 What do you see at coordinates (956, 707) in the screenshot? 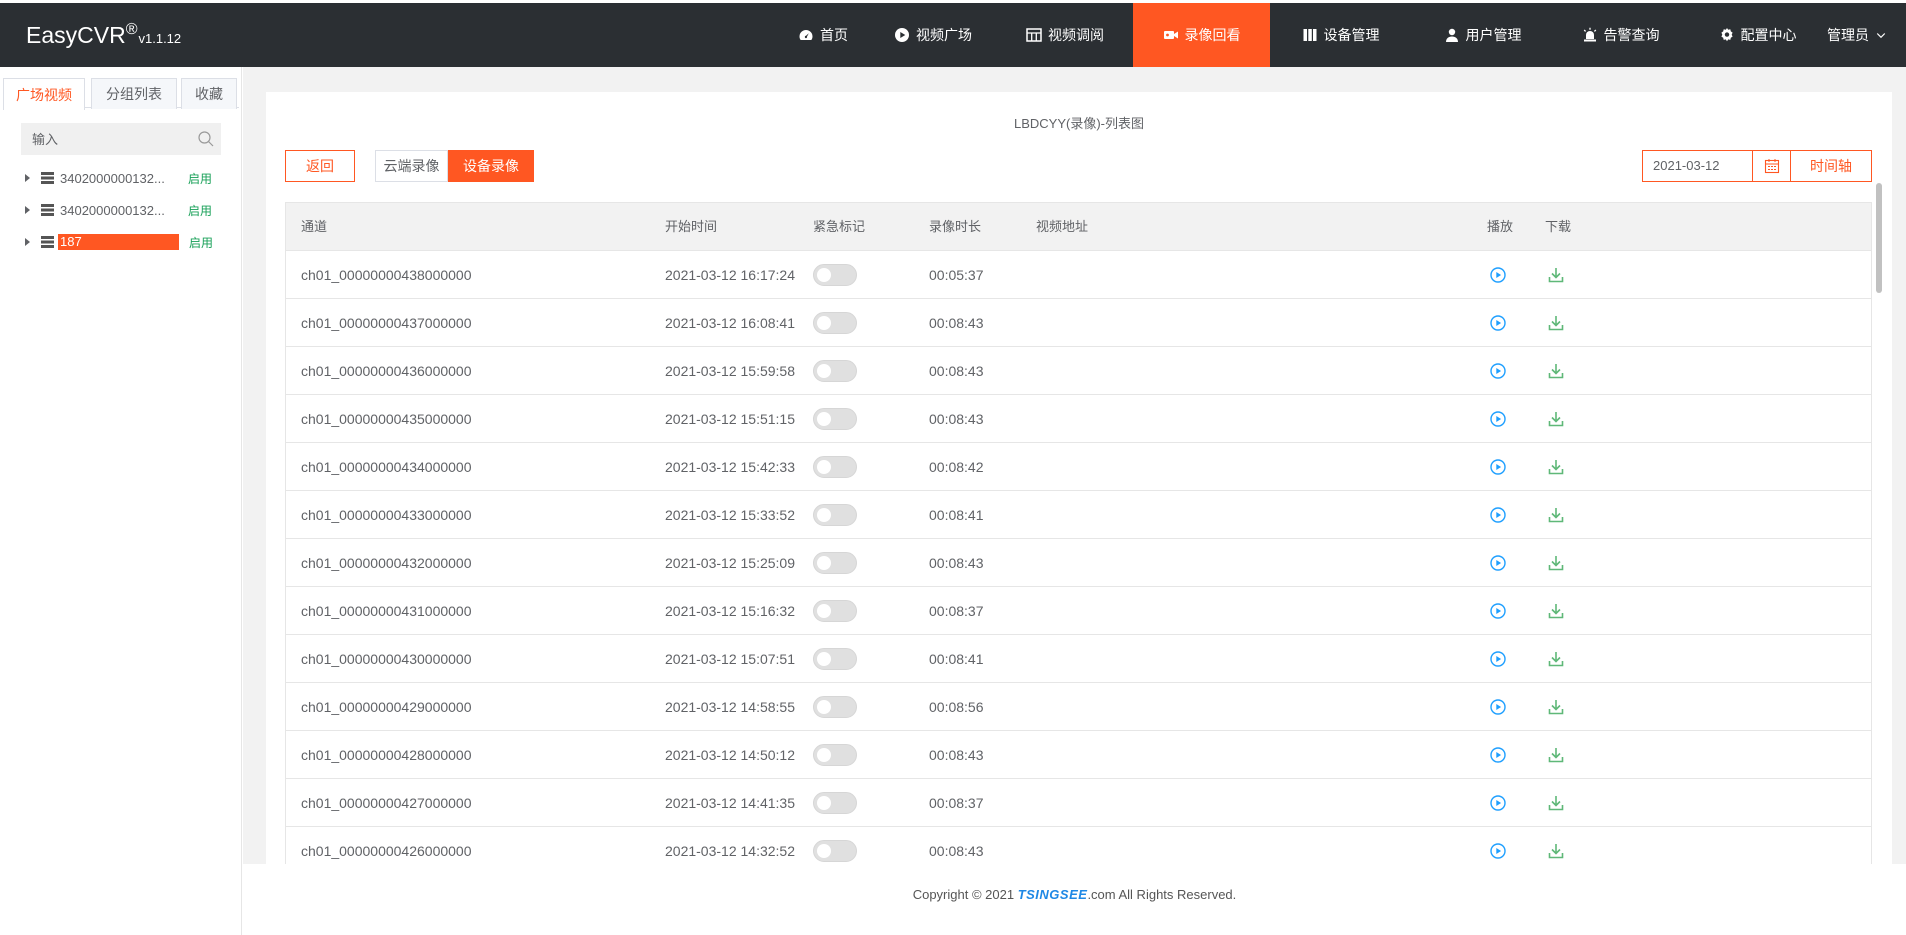
I see `duration-cell: 00:08:56` at bounding box center [956, 707].